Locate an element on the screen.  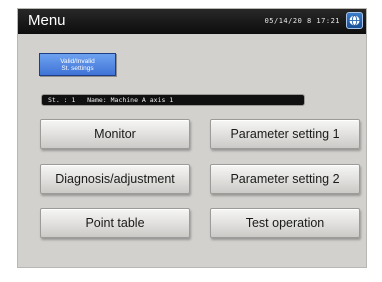
settings-button-line1: Valid/Invalid is located at coordinates (77, 61).